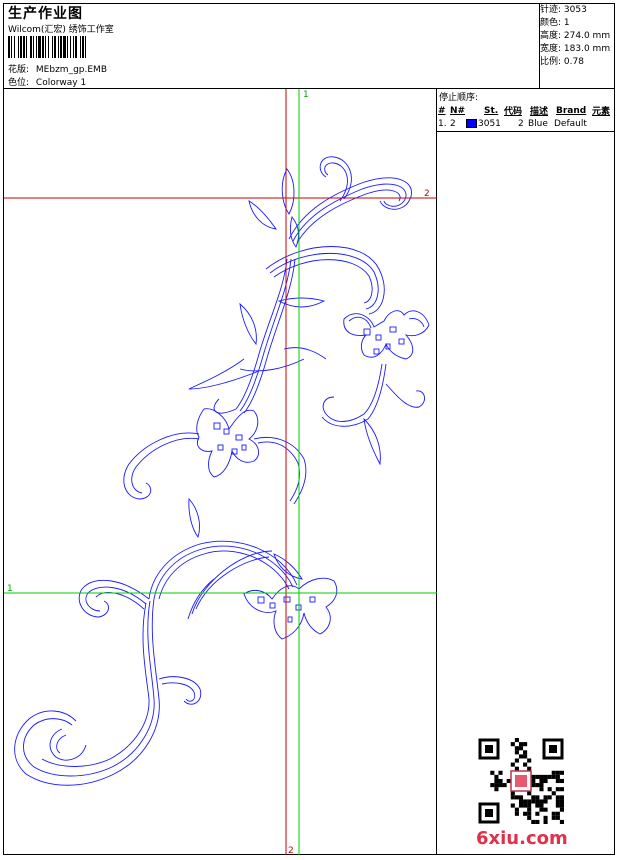 Image resolution: width=620 pixels, height=860 pixels. What do you see at coordinates (538, 123) in the screenshot?
I see `row-description: Blue` at bounding box center [538, 123].